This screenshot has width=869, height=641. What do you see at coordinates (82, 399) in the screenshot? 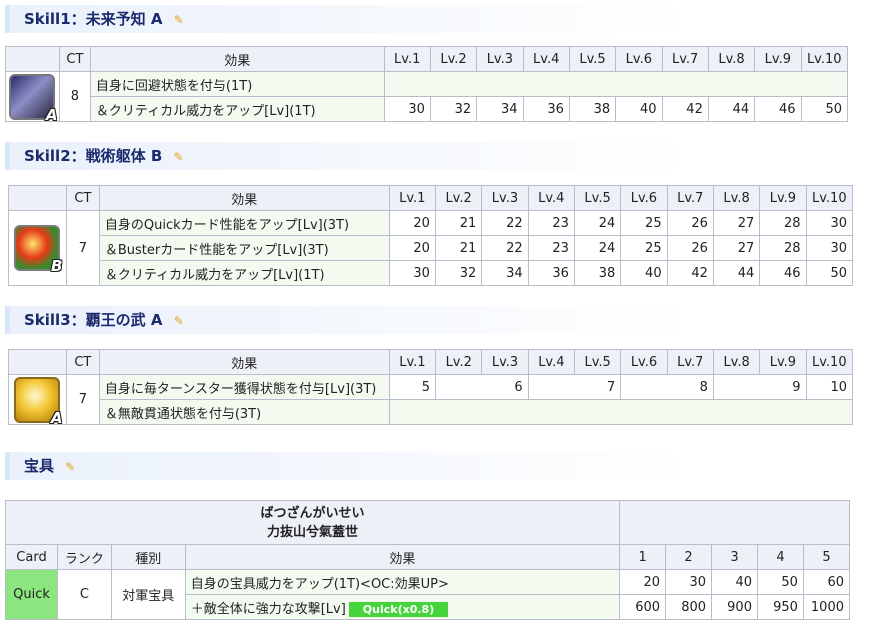
I see `skill3-ct: 7` at bounding box center [82, 399].